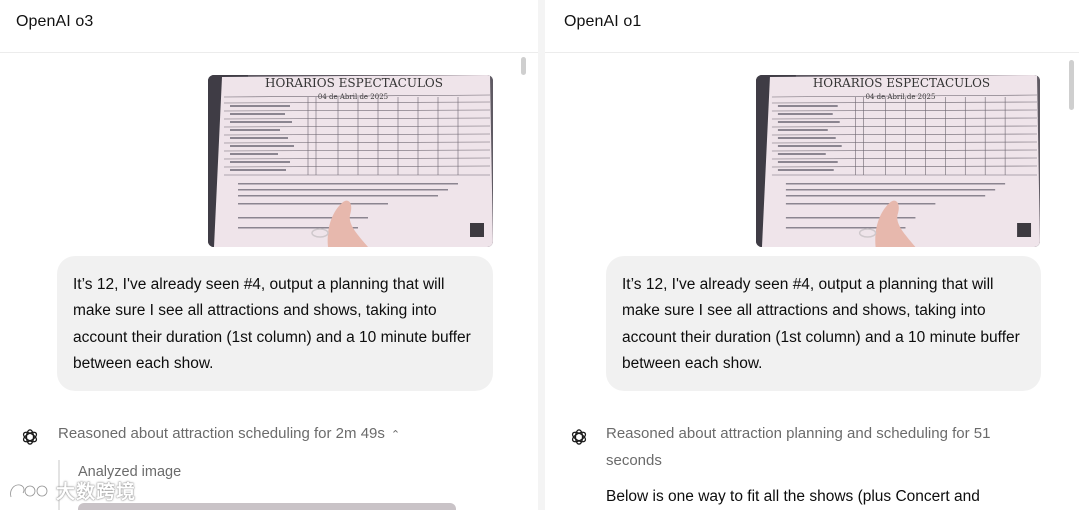 This screenshot has width=1079, height=510. I want to click on watermark-text: 大数跨境, so click(96, 492).